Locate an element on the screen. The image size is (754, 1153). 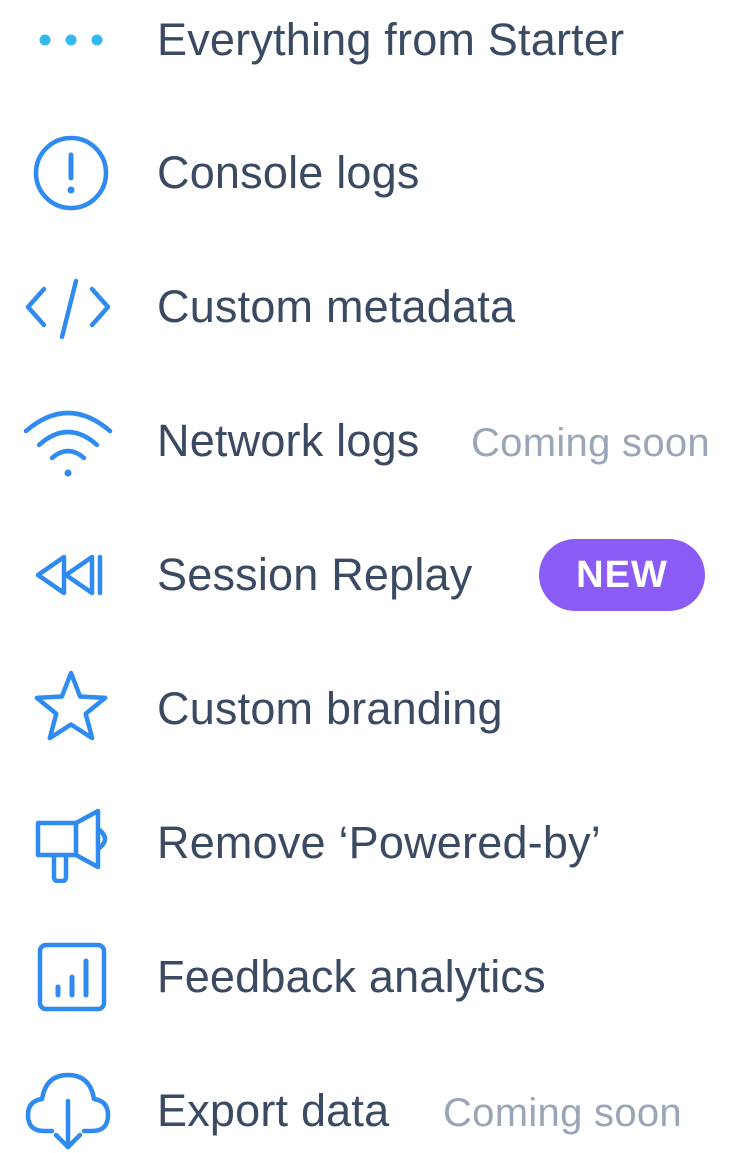
feature-item-network-logs: Network logs Coming soon is located at coordinates (377, 441).